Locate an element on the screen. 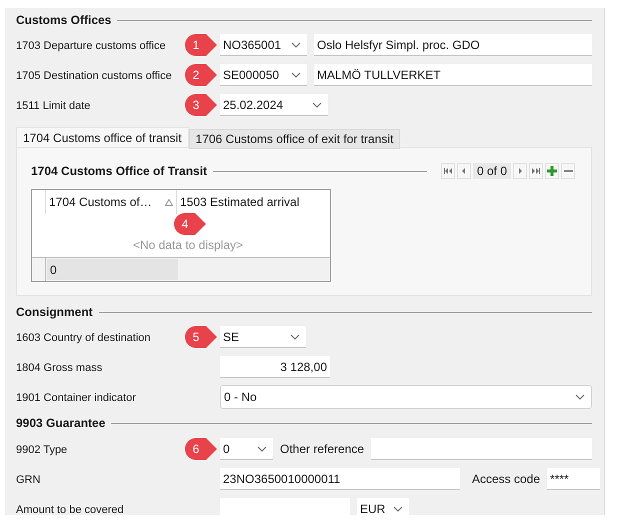 Image resolution: width=640 pixels, height=531 pixels. callout-marker: 6 is located at coordinates (201, 449).